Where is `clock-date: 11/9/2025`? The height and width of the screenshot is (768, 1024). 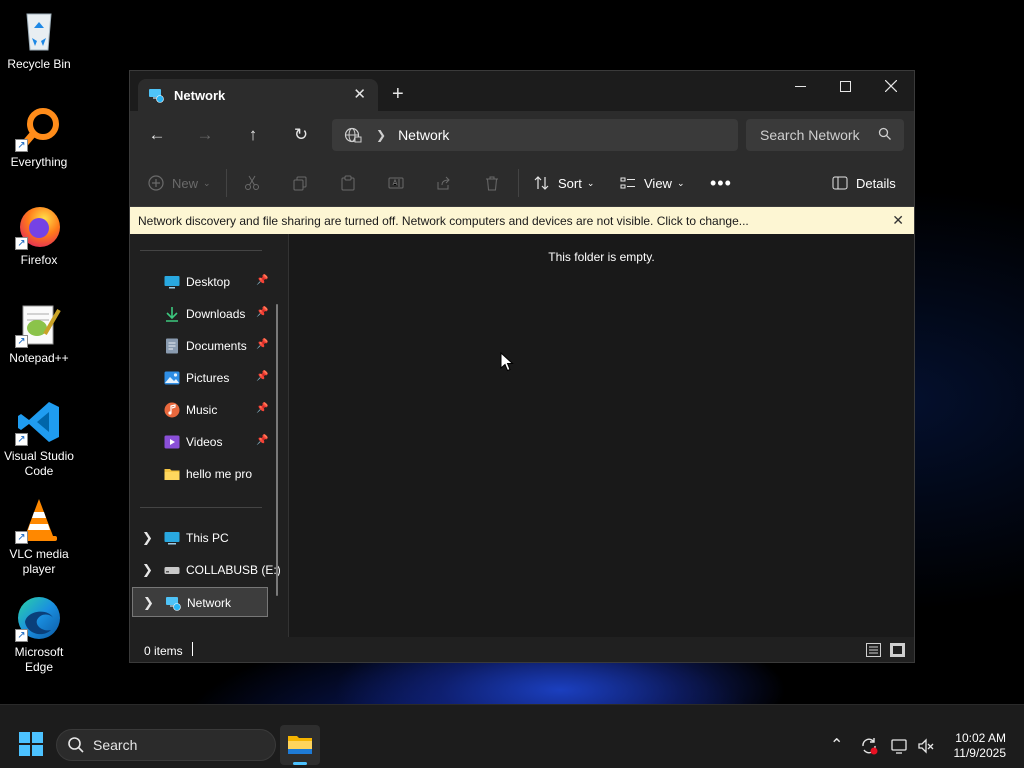
clock-date: 11/9/2025 is located at coordinates (980, 753).